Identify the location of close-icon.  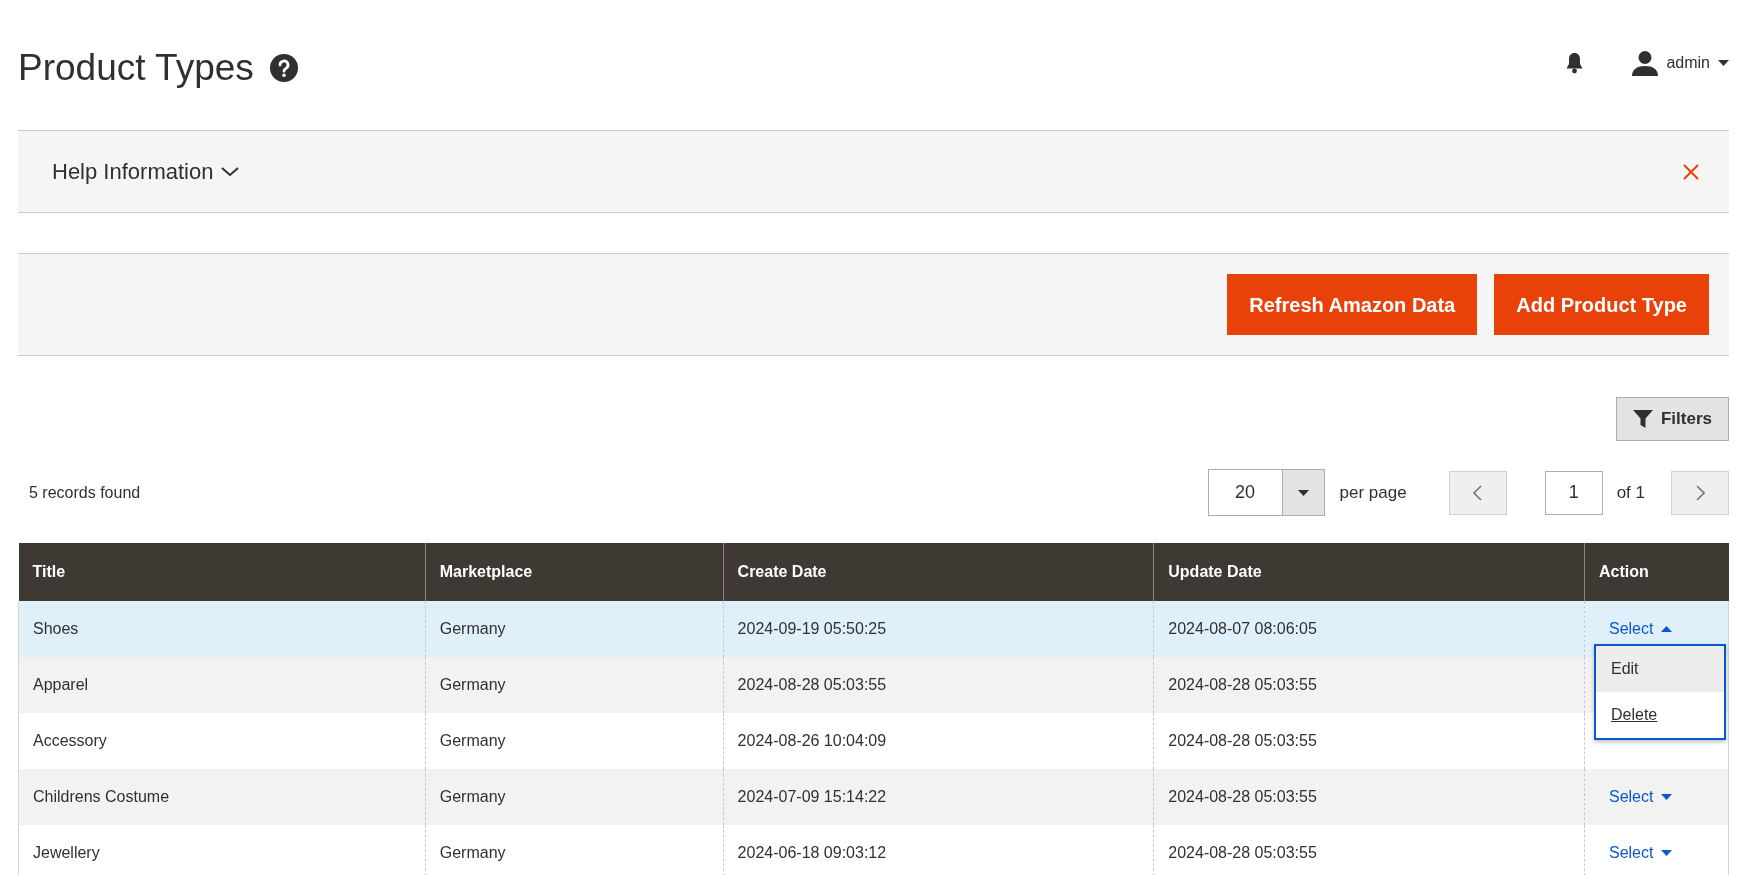
(1691, 171).